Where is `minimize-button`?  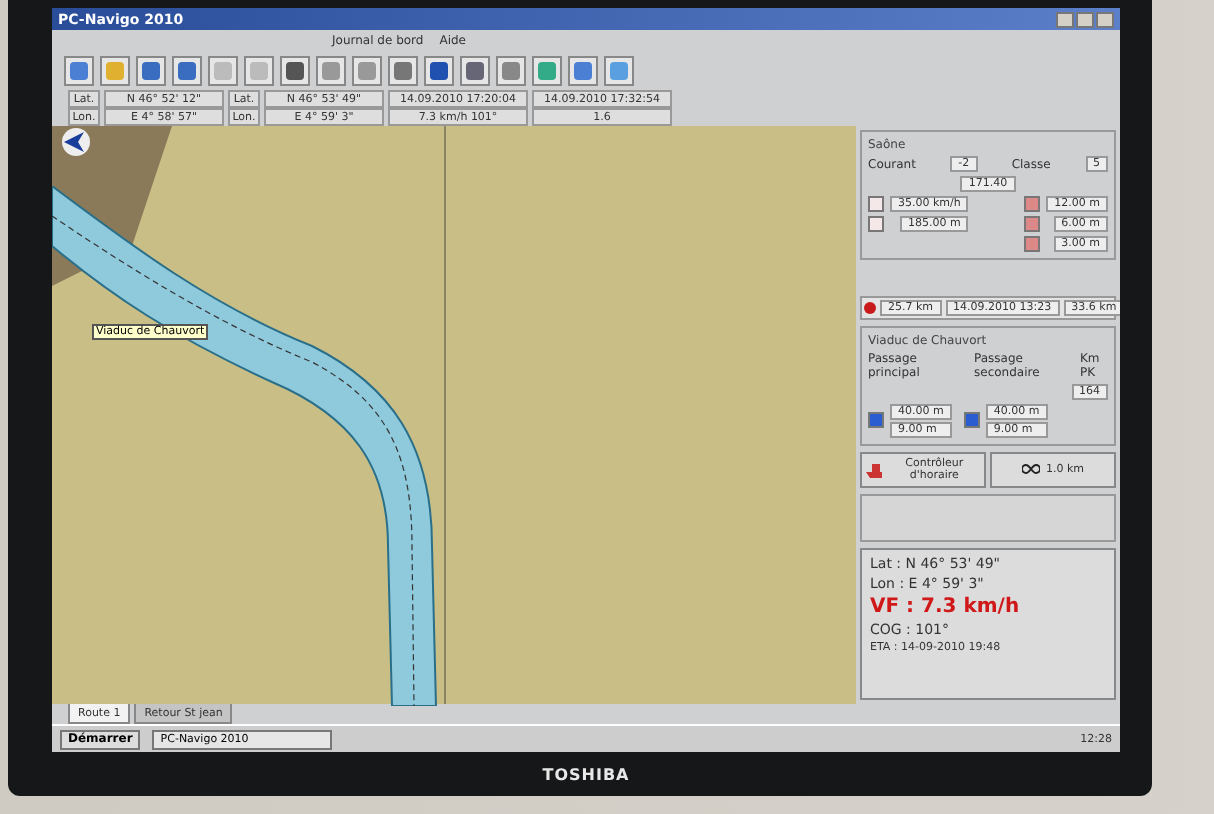 minimize-button is located at coordinates (1065, 19).